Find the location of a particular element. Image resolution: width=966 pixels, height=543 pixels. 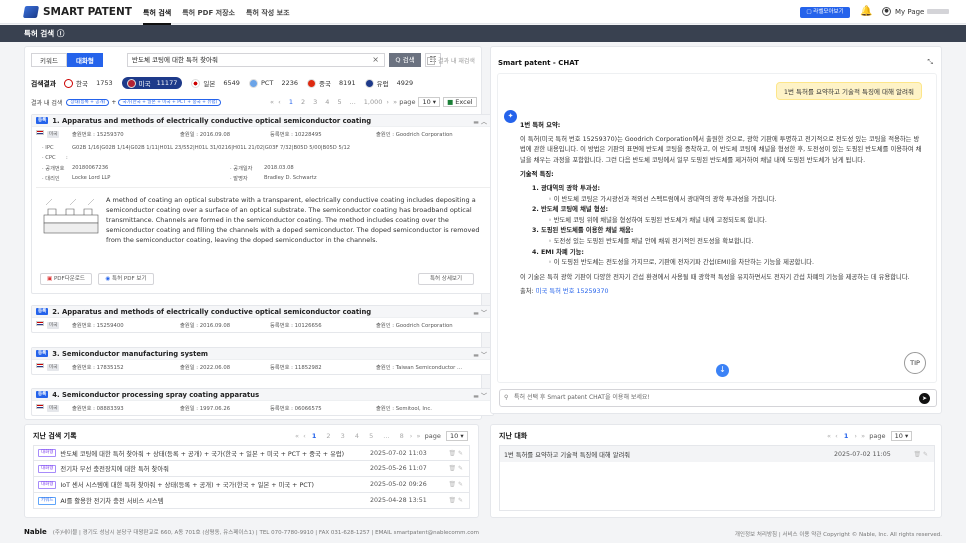

clear-icon: × is located at coordinates (375, 60).